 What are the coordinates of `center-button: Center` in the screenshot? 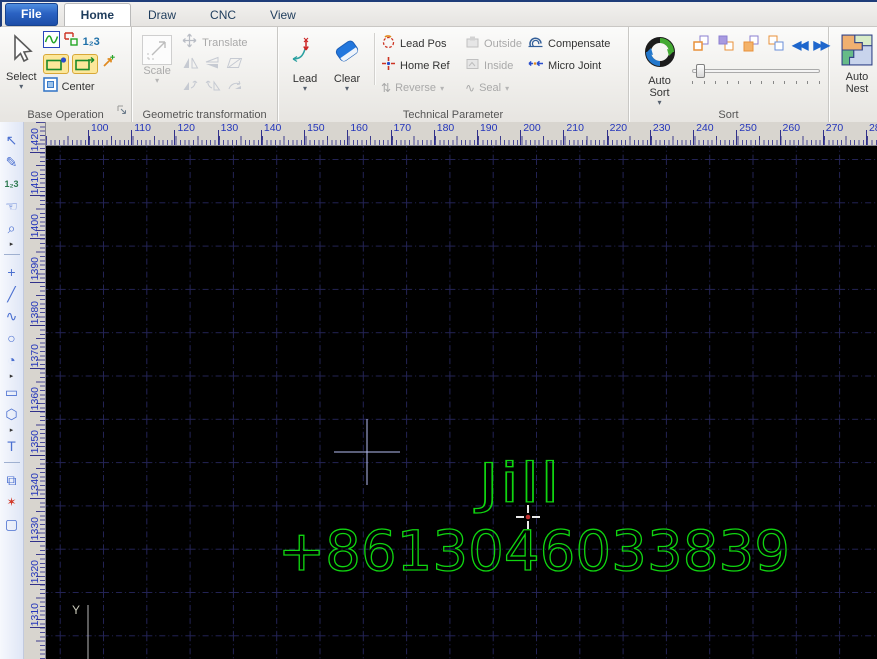 It's located at (78, 87).